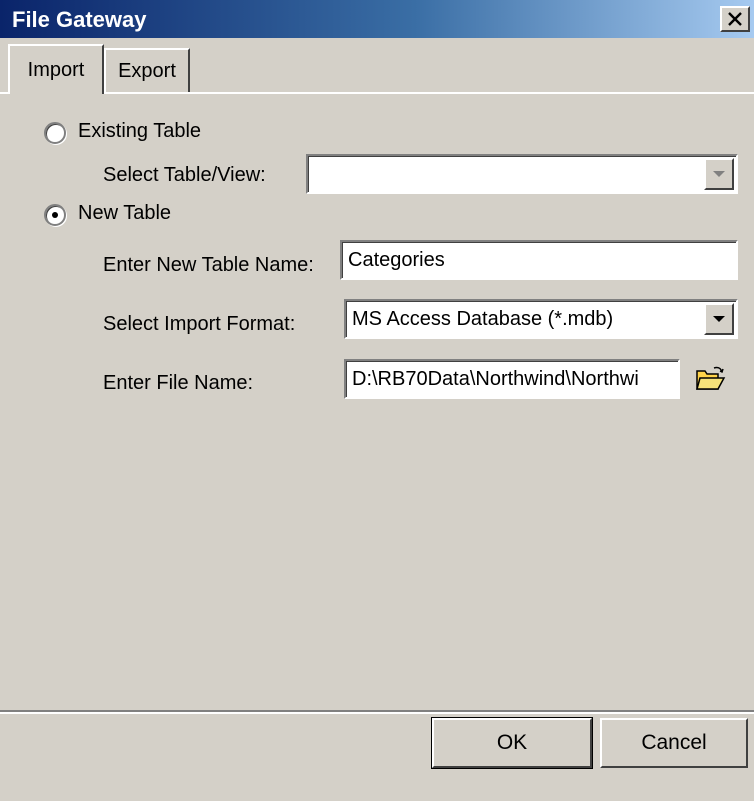 This screenshot has width=754, height=801. I want to click on new-table-label: New Table, so click(125, 213).